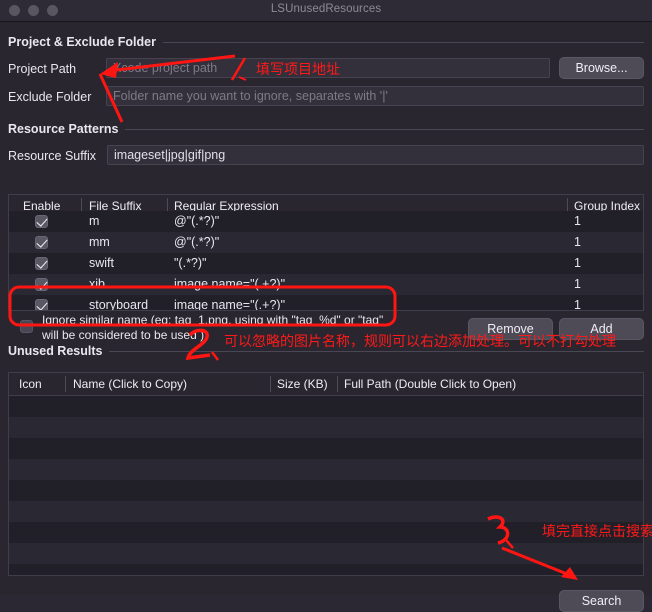 This screenshot has width=652, height=612. I want to click on resource-suffix-label: Resource Suffix, so click(52, 156).